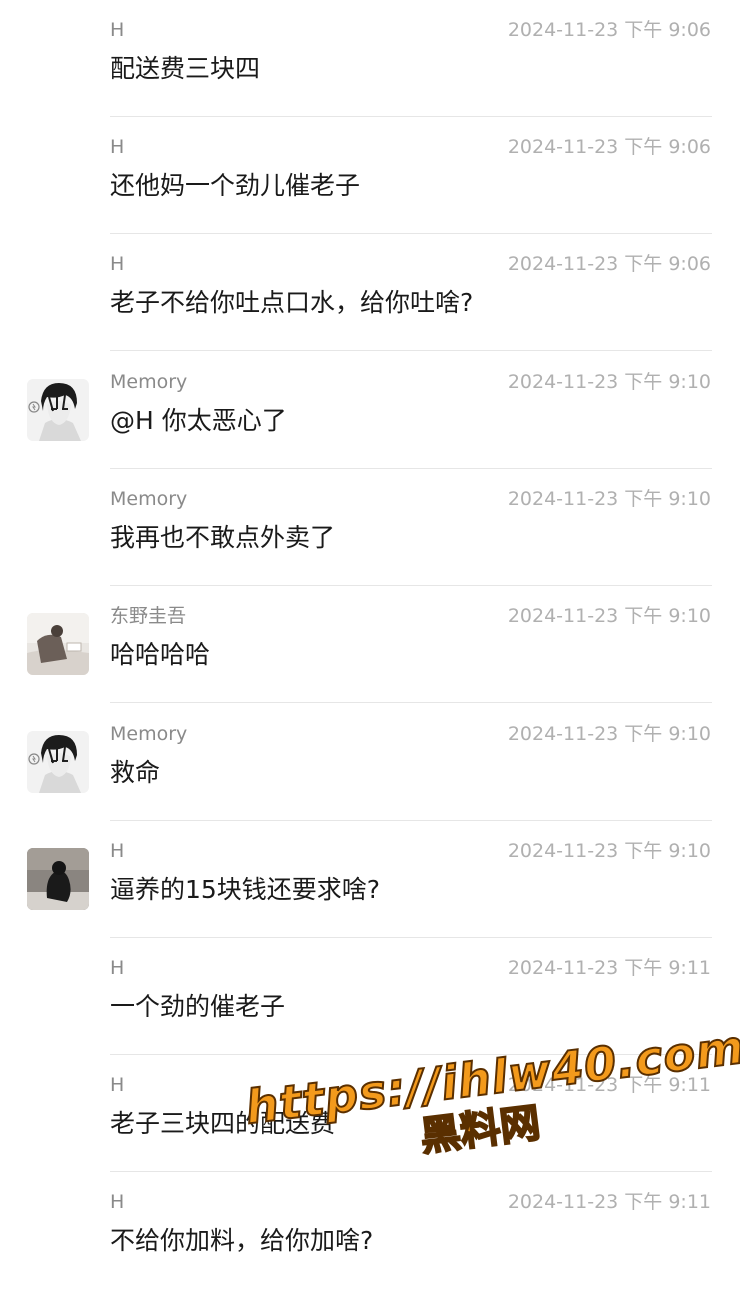 The height and width of the screenshot is (1289, 740). Describe the element at coordinates (370, 996) in the screenshot. I see `message-item: H 2024-11-23 下午 9:11 一个劲的催老子` at that location.